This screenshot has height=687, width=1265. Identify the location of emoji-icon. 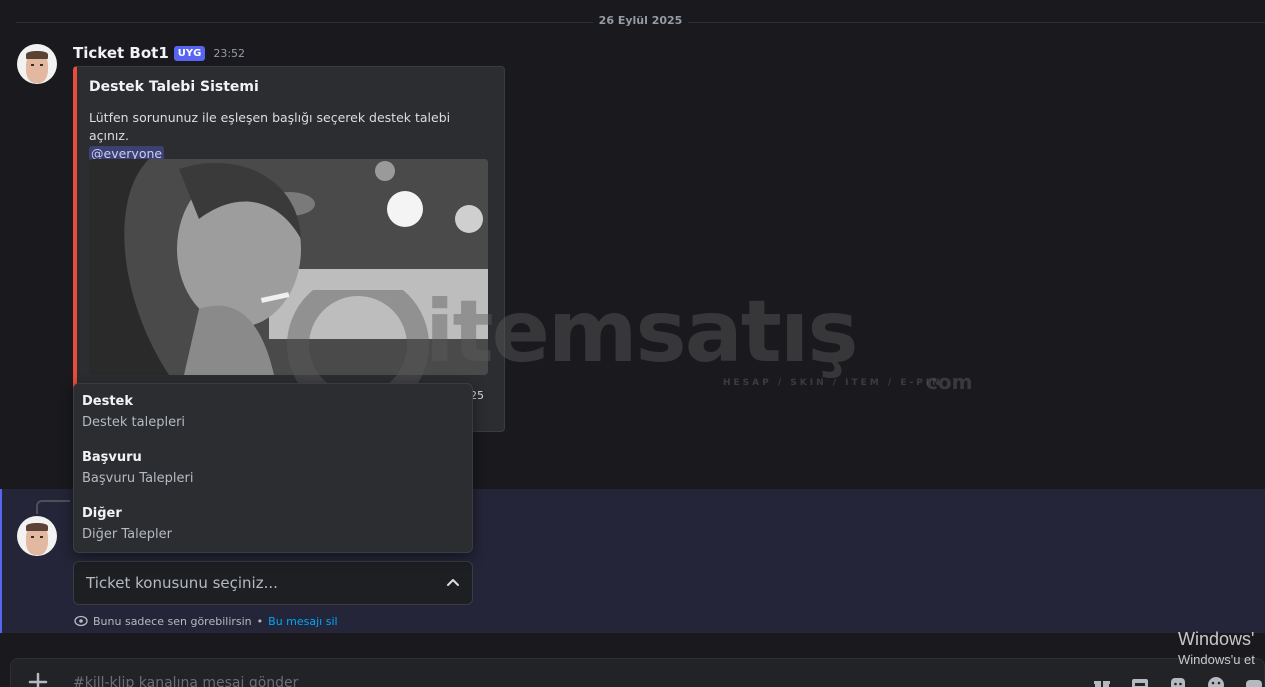
(1216, 681).